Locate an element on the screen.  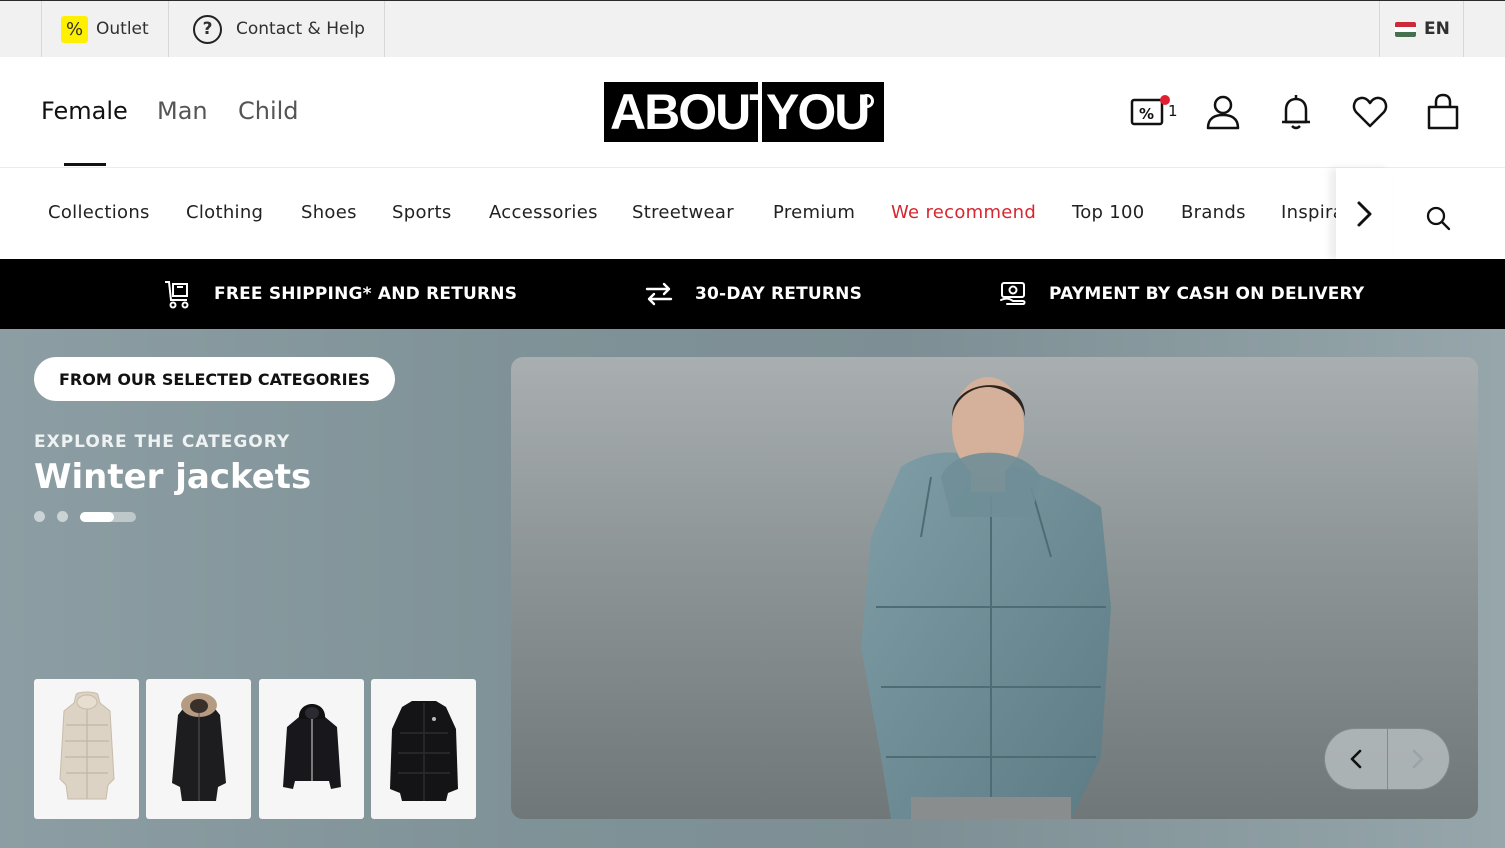
logo-ring-icon is located at coordinates (867, 101).